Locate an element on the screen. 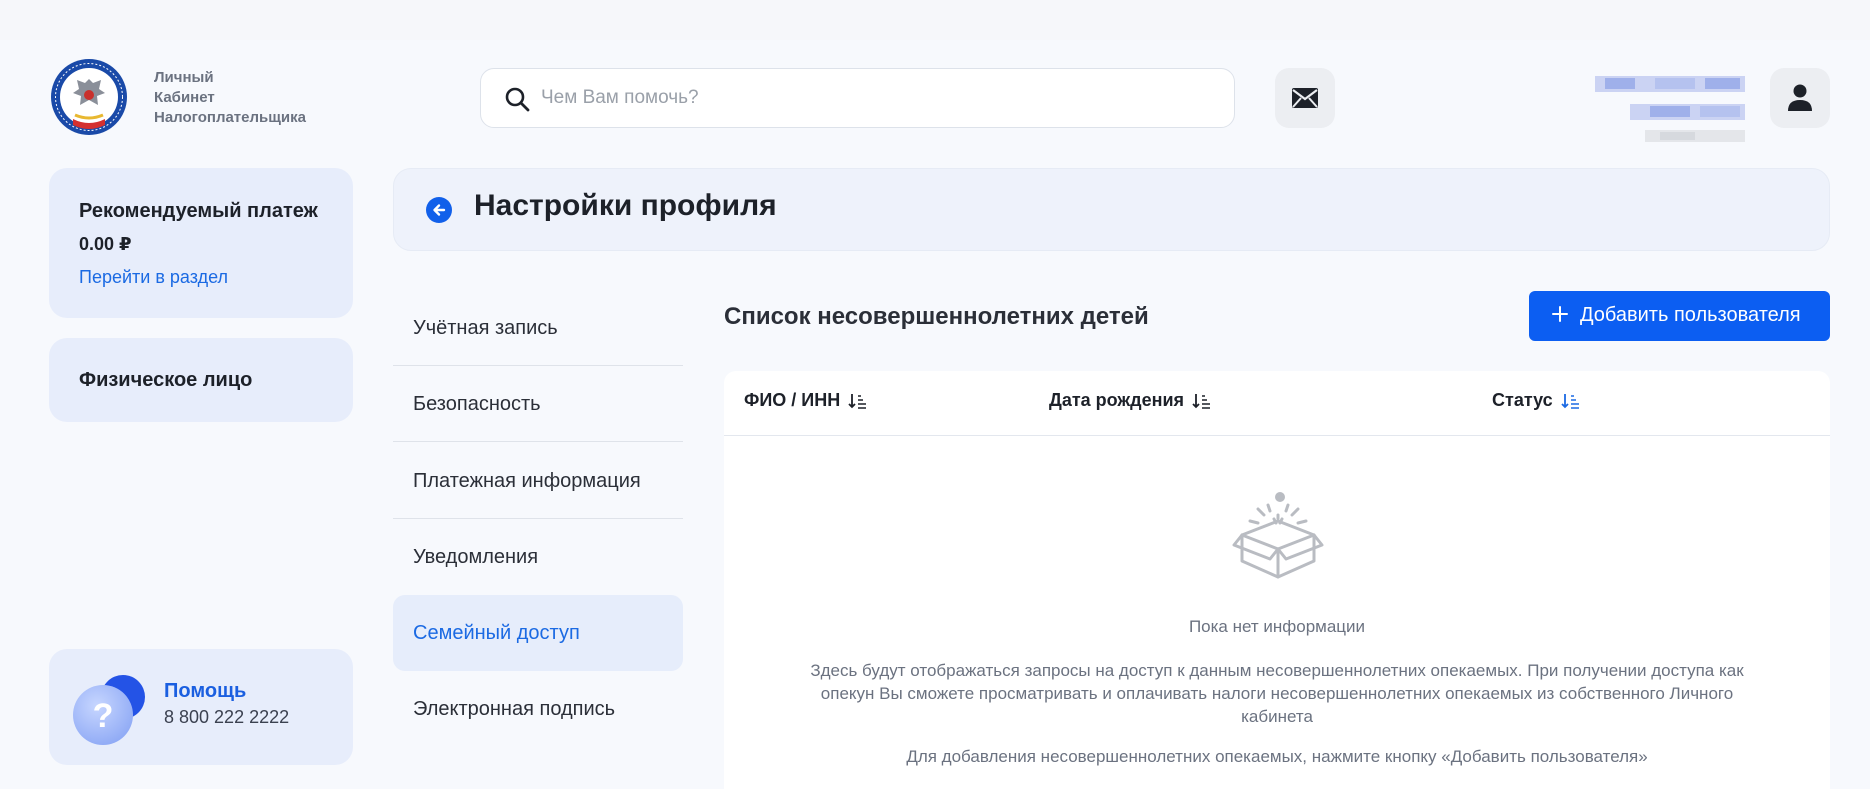  help-title: Помощь is located at coordinates (205, 691).